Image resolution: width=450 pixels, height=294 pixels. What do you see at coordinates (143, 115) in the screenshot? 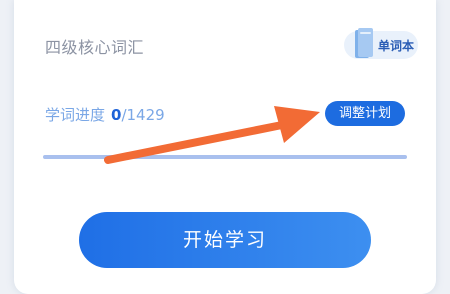
I see `progress-total: /1429` at bounding box center [143, 115].